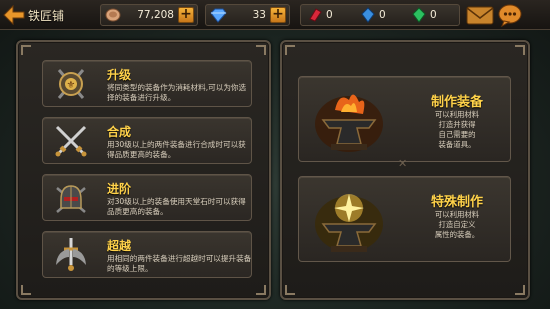 The image size is (550, 309). I want to click on desc-line: 打造自定义, so click(457, 224).